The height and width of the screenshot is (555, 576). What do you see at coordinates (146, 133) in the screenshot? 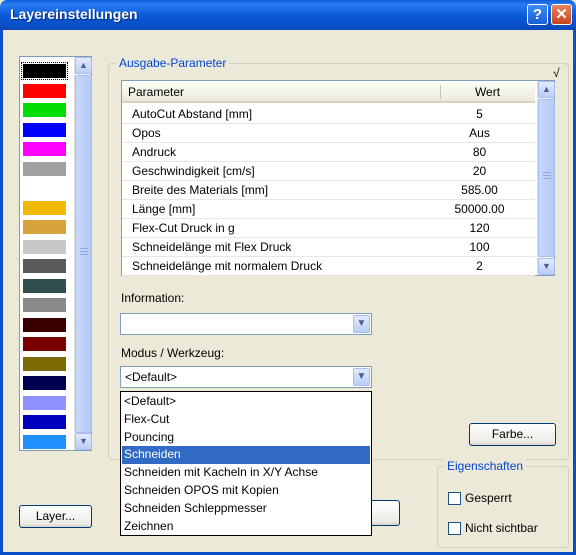
I see `parameter-name: Opos` at bounding box center [146, 133].